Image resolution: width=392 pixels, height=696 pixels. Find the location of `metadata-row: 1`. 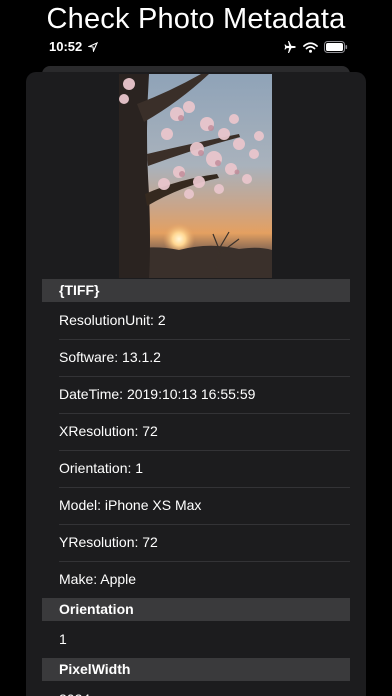

metadata-row: 1 is located at coordinates (196, 639).